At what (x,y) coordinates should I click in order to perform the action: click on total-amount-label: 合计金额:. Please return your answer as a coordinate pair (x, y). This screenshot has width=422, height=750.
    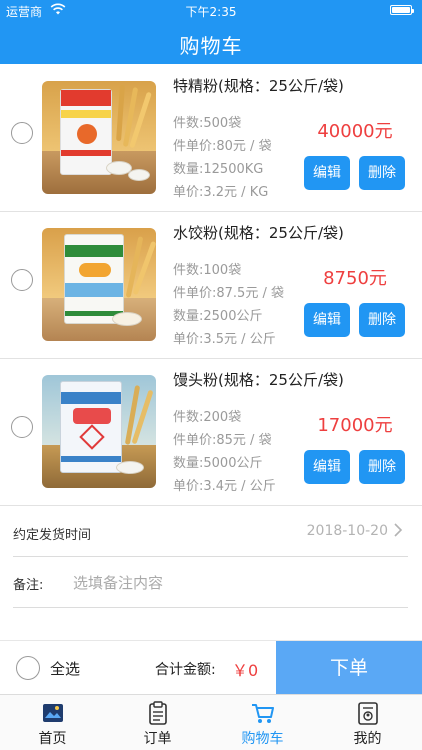
    Looking at the image, I should click on (185, 670).